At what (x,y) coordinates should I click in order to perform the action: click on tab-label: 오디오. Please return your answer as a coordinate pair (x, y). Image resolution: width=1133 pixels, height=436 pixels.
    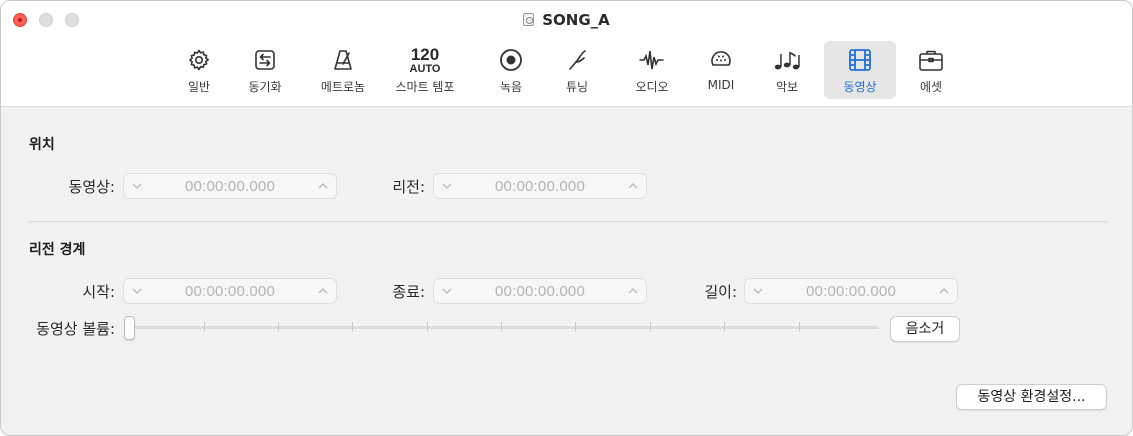
    Looking at the image, I should click on (652, 87).